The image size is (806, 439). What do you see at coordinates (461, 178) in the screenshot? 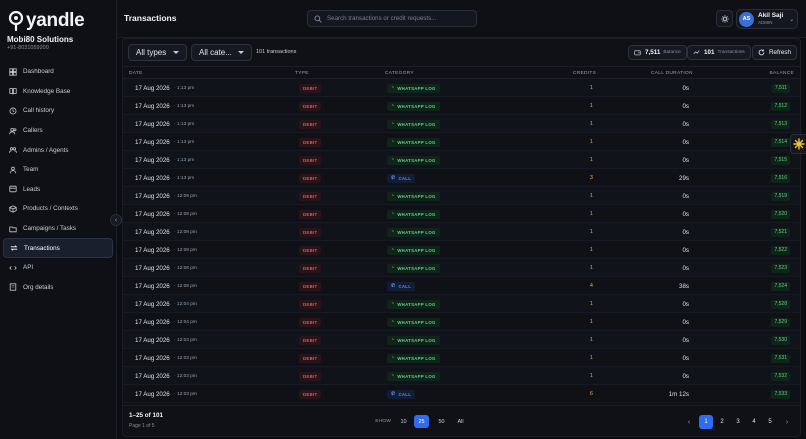
I see `table-row: 17 Aug 2026 · 1:13 pm DEBIT ✆ CALL 3 29s 7,516` at bounding box center [461, 178].